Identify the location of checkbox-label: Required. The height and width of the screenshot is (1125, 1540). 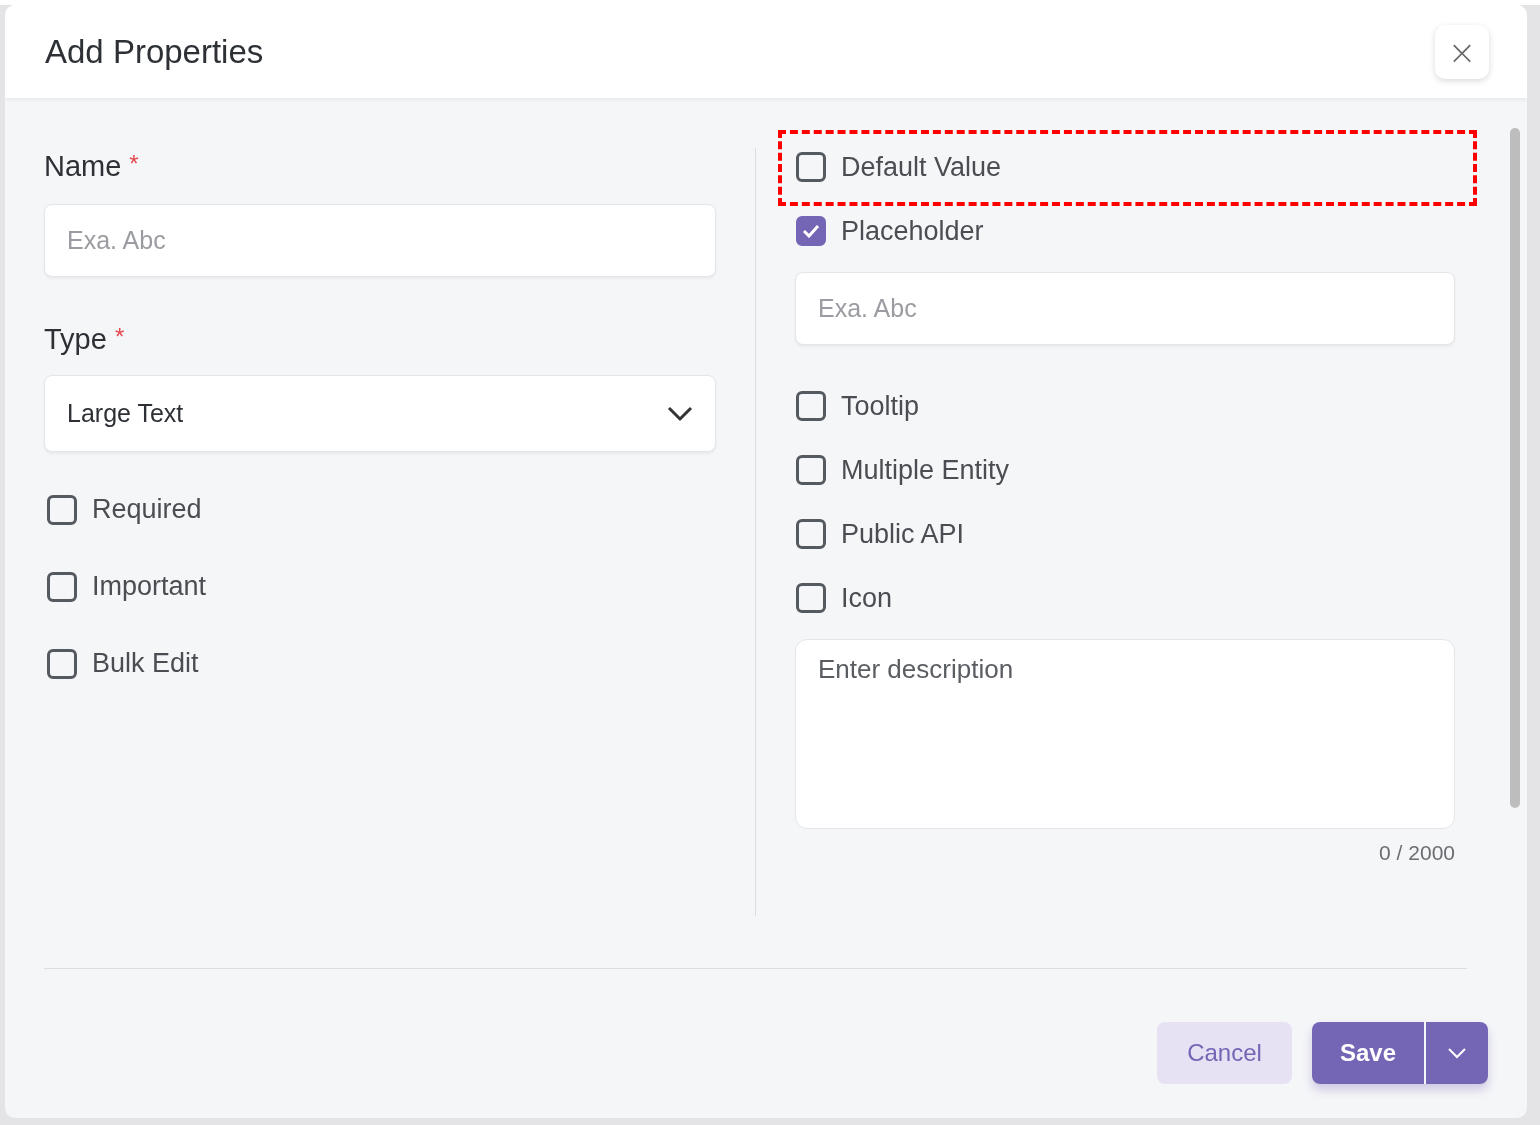
(147, 509).